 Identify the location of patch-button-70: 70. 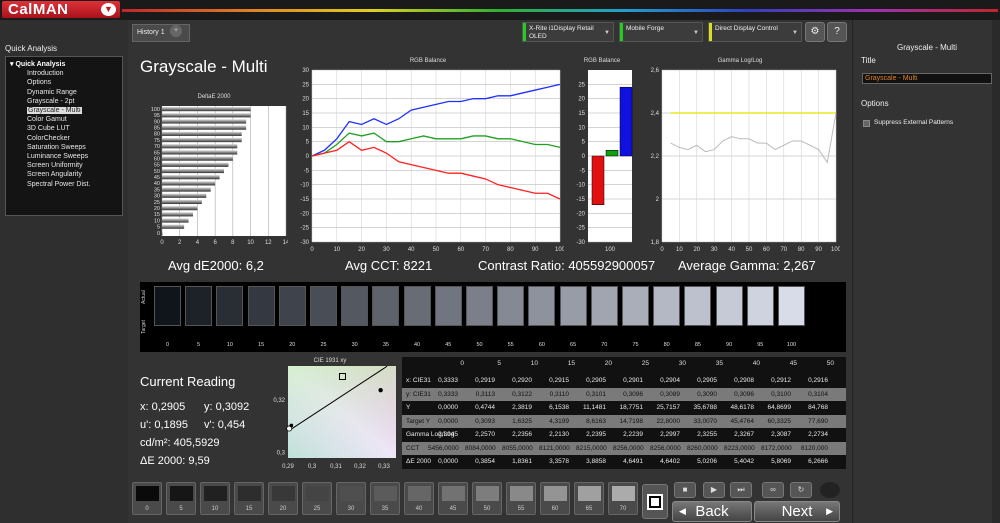
(623, 498).